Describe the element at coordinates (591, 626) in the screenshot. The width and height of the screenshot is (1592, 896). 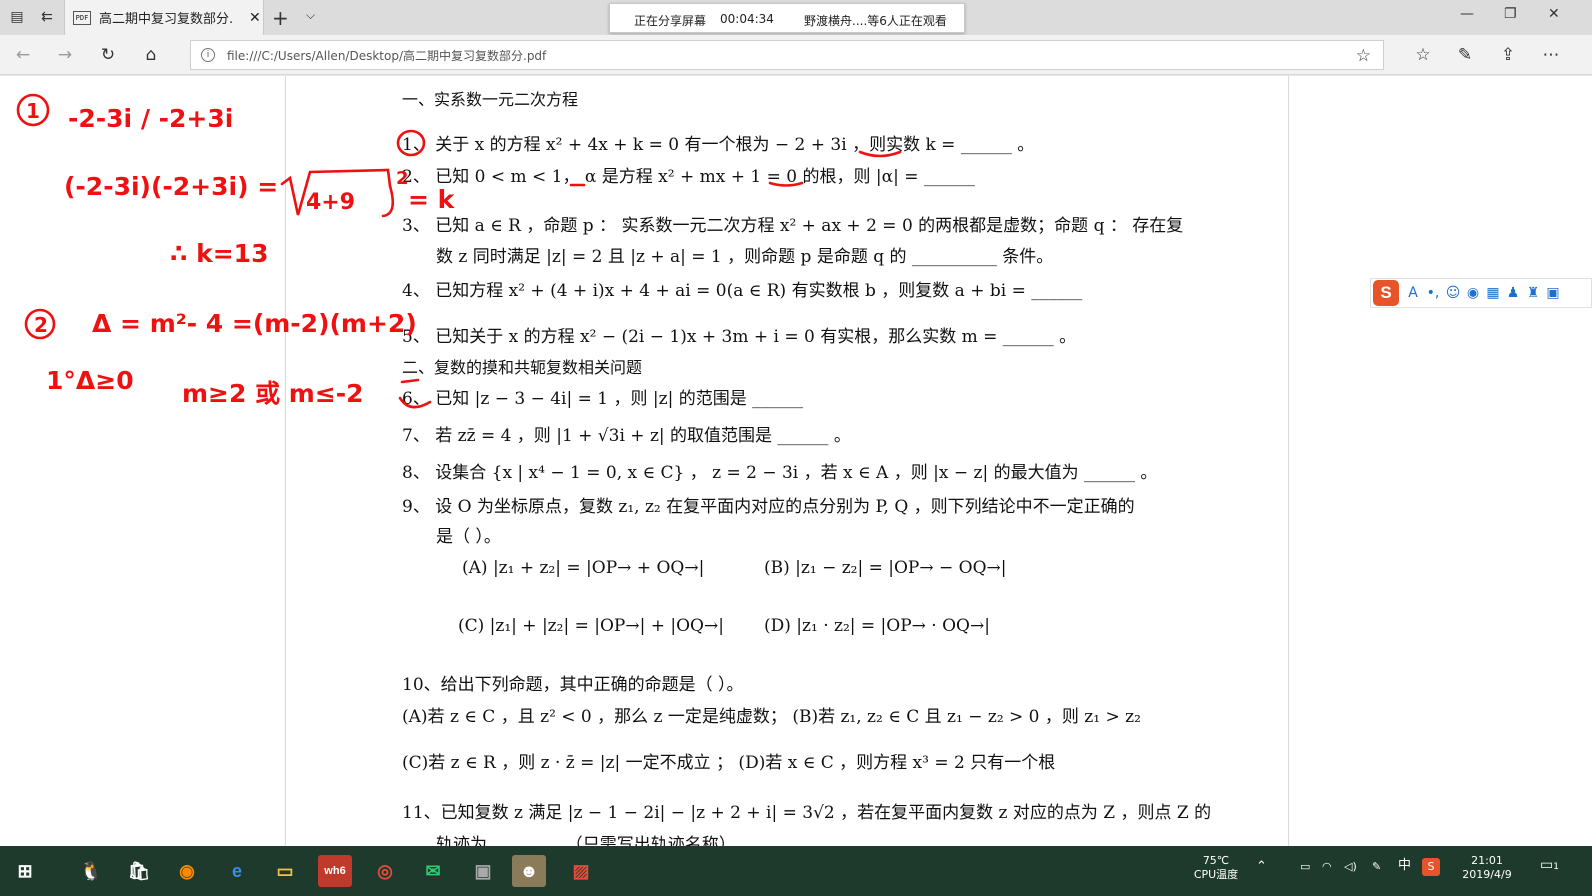
I see `question-9-option-c: (C) |z₁| + |z₂| = |OP→| + |OQ→|` at that location.